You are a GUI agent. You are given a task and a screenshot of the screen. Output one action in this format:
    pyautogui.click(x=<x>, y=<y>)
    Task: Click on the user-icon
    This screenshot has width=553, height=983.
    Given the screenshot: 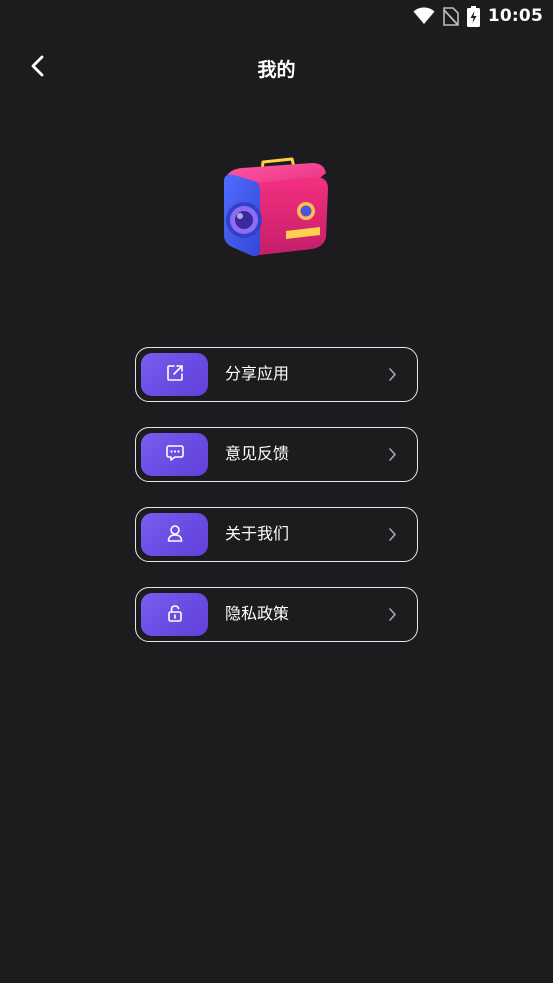 What is the action you would take?
    pyautogui.click(x=175, y=535)
    